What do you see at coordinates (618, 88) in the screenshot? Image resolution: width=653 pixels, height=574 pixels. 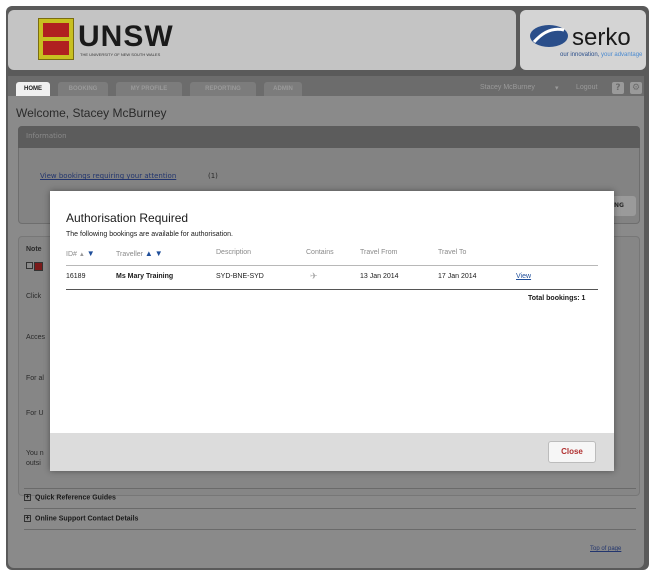 I see `help-icon: ?` at bounding box center [618, 88].